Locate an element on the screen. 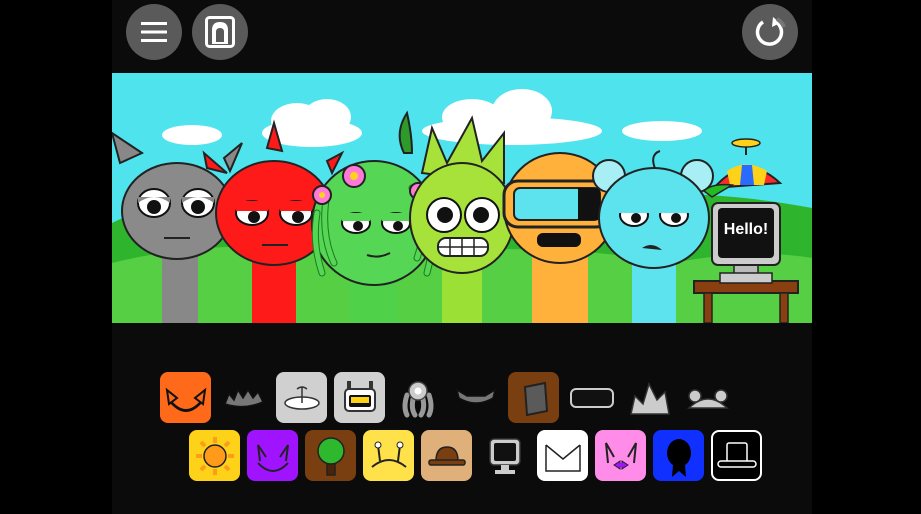 The image size is (921, 514). palette-tile-mouse-ears is located at coordinates (707, 397).